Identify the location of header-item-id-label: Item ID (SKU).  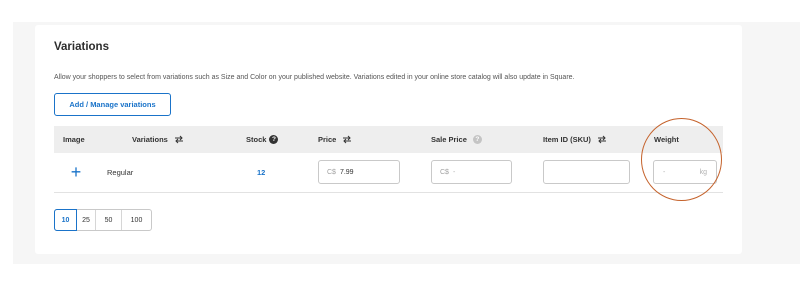
(567, 139).